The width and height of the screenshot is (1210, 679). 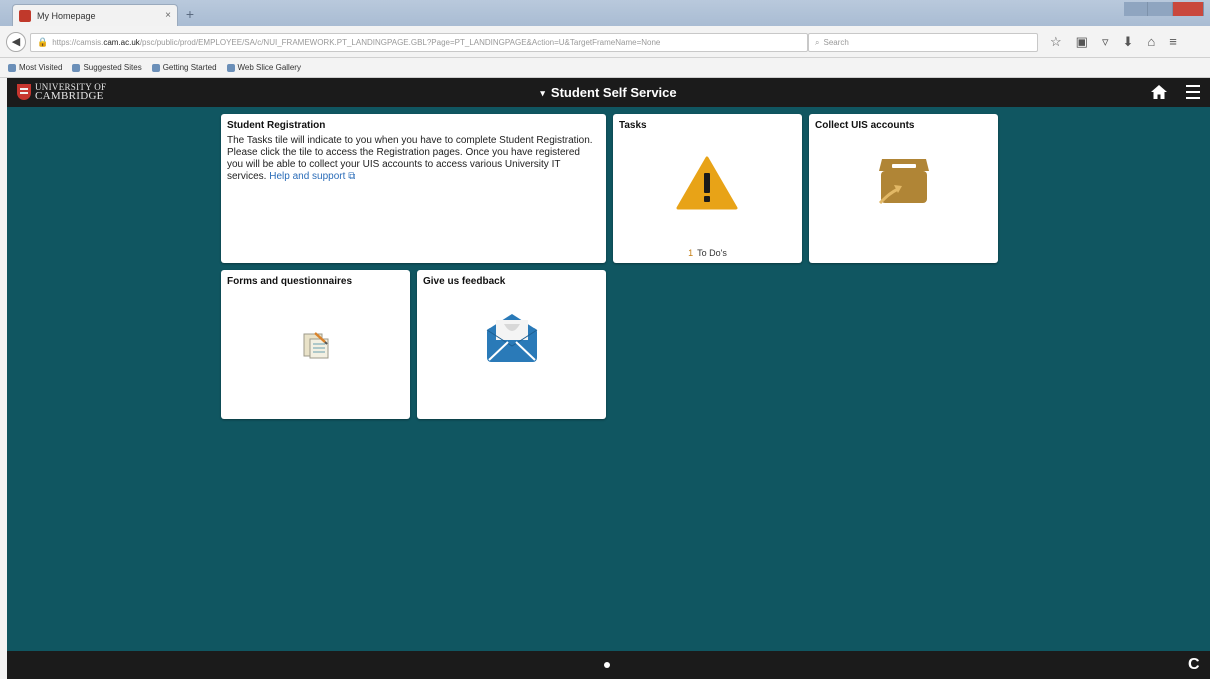 What do you see at coordinates (613, 92) in the screenshot?
I see `page-title-text: Student Self Service` at bounding box center [613, 92].